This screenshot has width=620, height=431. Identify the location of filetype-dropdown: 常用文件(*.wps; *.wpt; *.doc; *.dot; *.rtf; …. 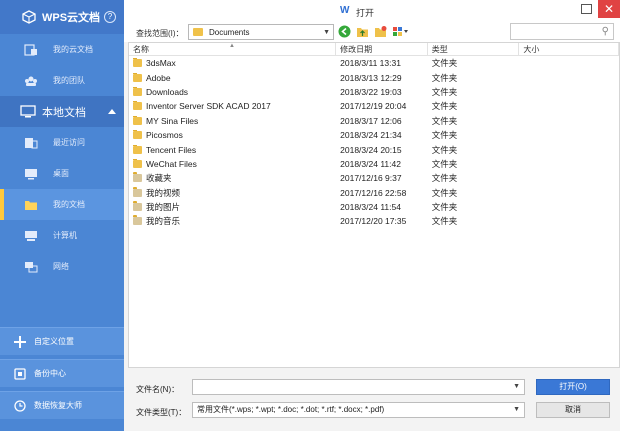
(358, 410).